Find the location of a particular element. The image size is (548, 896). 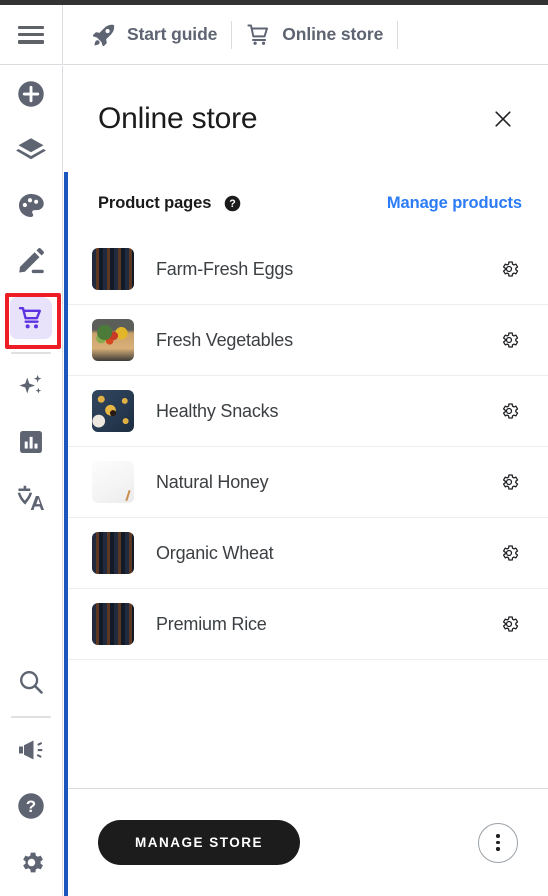

plus-circle-icon is located at coordinates (31, 94).